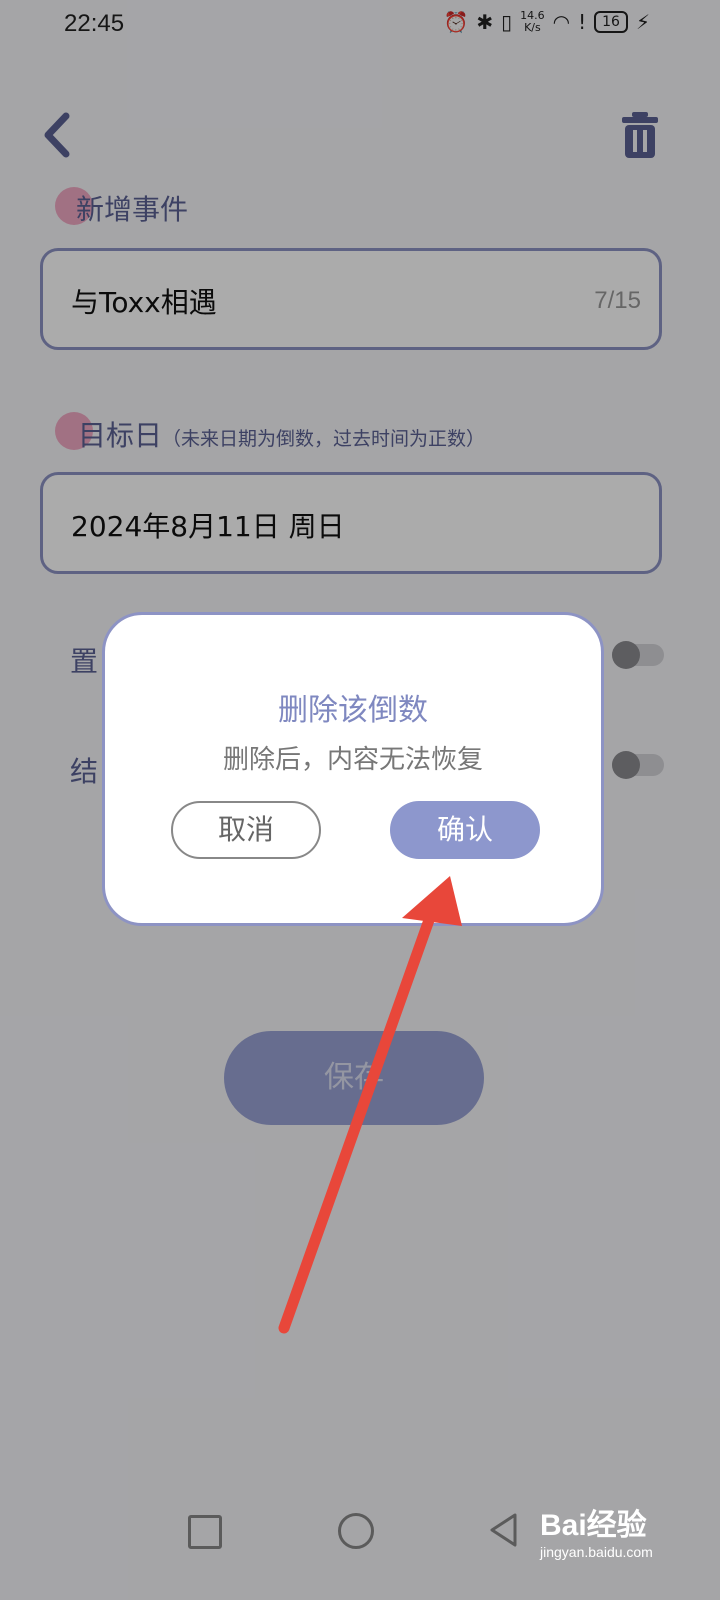 The image size is (720, 1600). What do you see at coordinates (593, 1525) in the screenshot?
I see `watermark-logo: Bai经验` at bounding box center [593, 1525].